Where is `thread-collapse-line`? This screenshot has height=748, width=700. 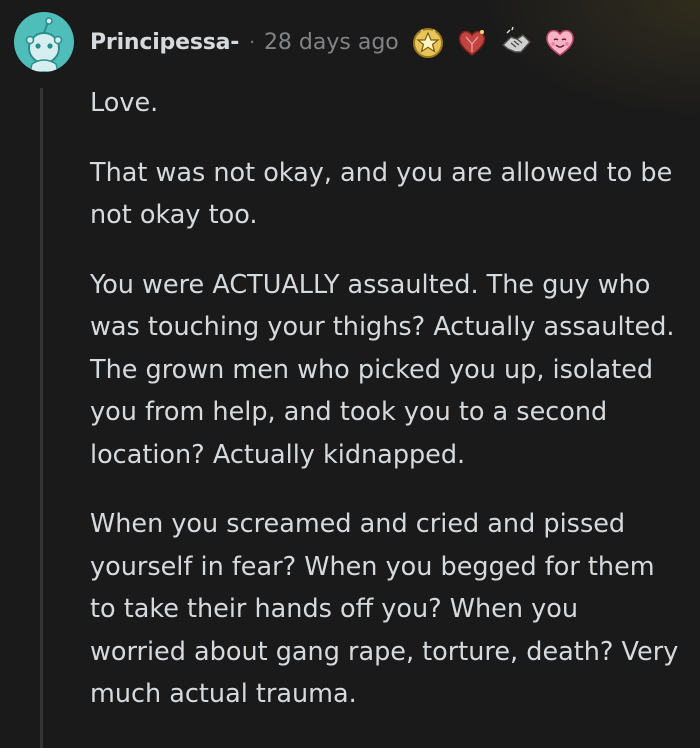
thread-collapse-line is located at coordinates (41, 418).